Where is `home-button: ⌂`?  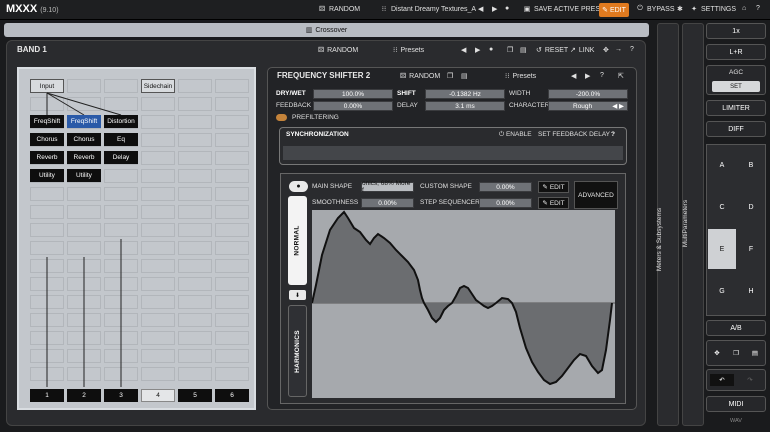 home-button: ⌂ is located at coordinates (744, 8).